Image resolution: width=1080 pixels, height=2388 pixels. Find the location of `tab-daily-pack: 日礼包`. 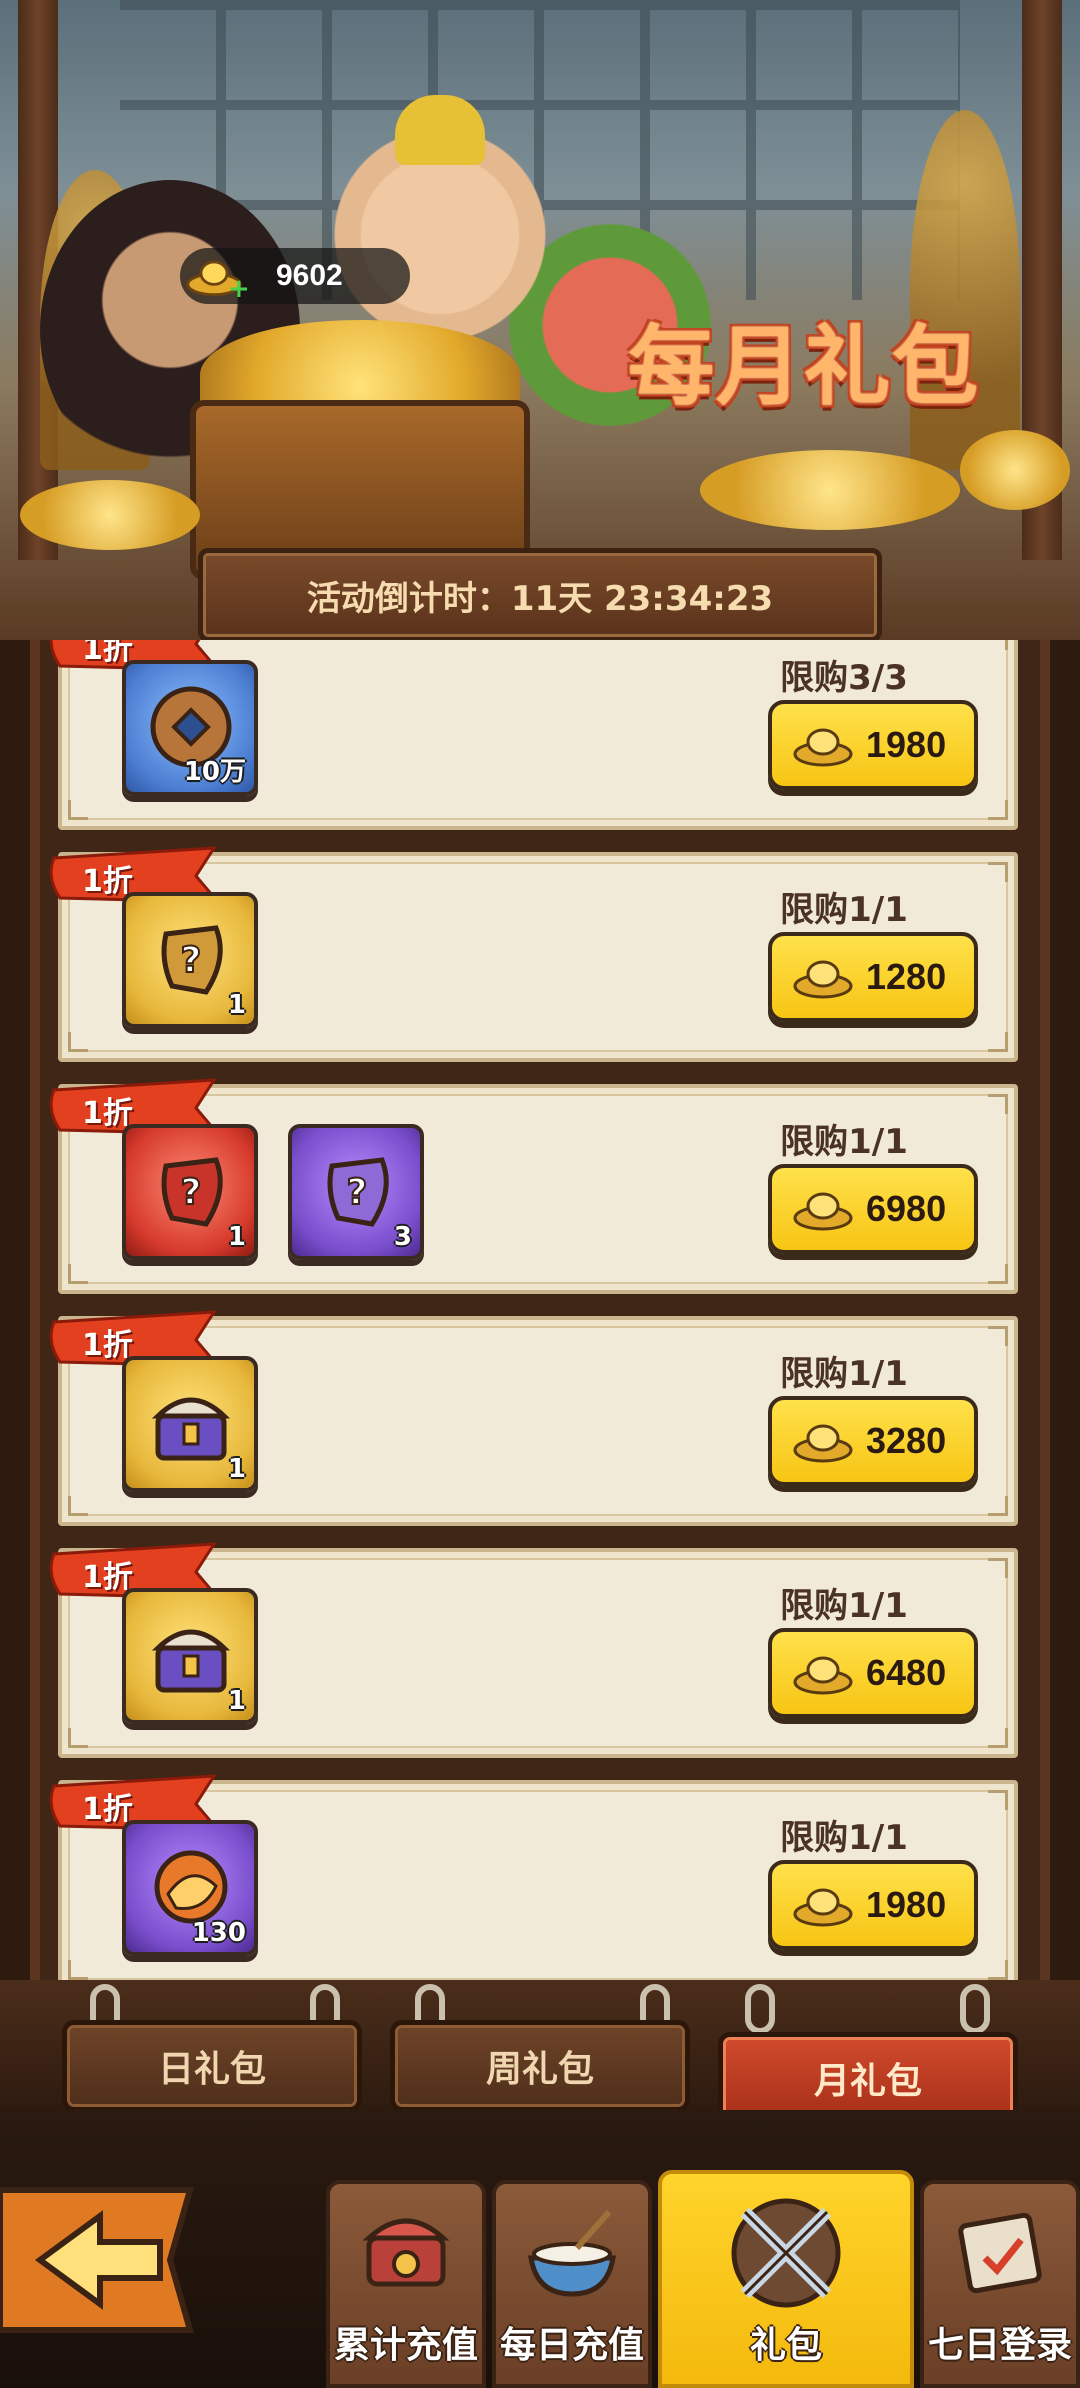

tab-daily-pack: 日礼包 is located at coordinates (212, 2066).